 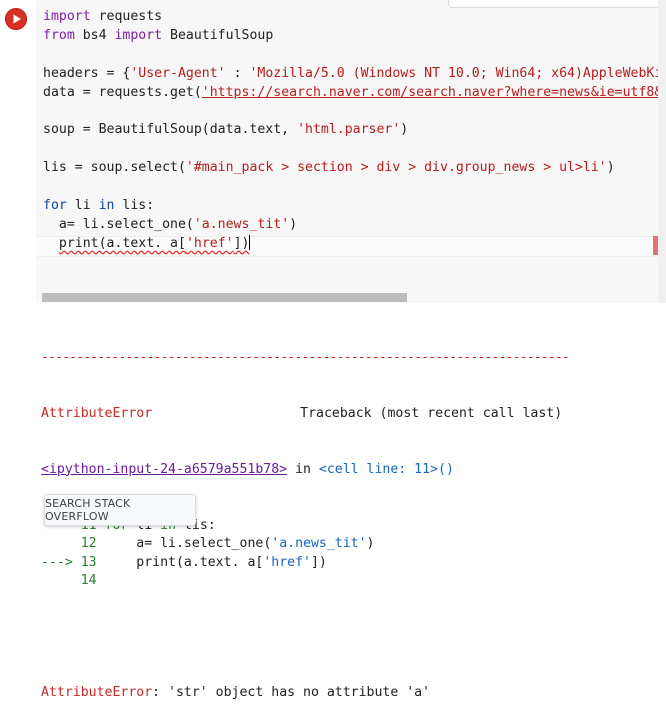 What do you see at coordinates (354, 36) in the screenshot?
I see `code-line: from bs4 import BeautifulSoup` at bounding box center [354, 36].